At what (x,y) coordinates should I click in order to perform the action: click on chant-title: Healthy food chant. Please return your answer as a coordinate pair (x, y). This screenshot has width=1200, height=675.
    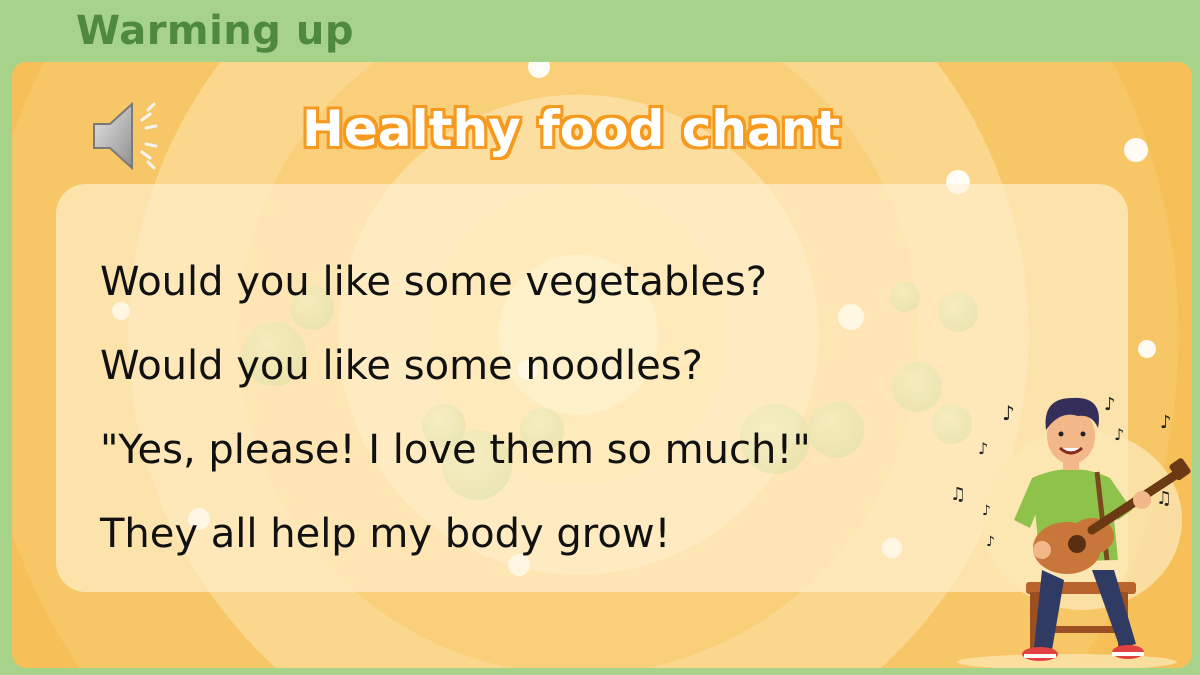
    Looking at the image, I should click on (571, 129).